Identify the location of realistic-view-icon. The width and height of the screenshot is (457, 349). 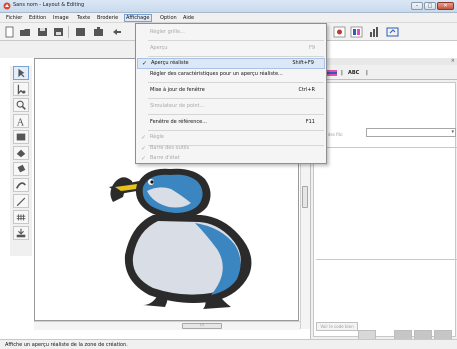
(339, 32).